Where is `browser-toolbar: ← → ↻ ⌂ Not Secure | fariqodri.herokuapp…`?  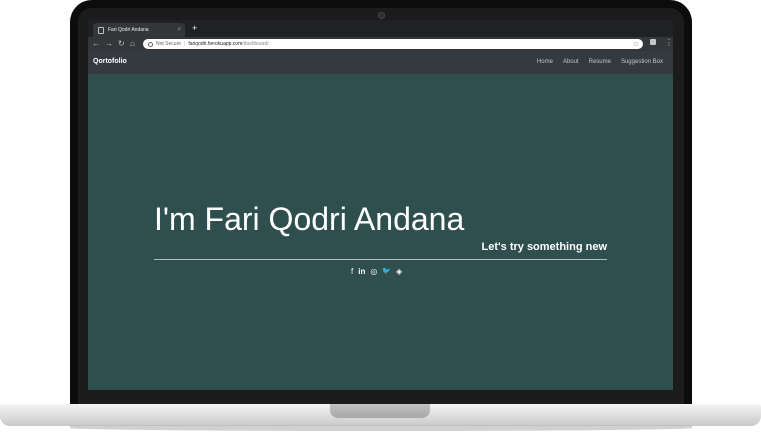
browser-toolbar: ← → ↻ ⌂ Not Secure | fariqodri.herokuapp… is located at coordinates (380, 44).